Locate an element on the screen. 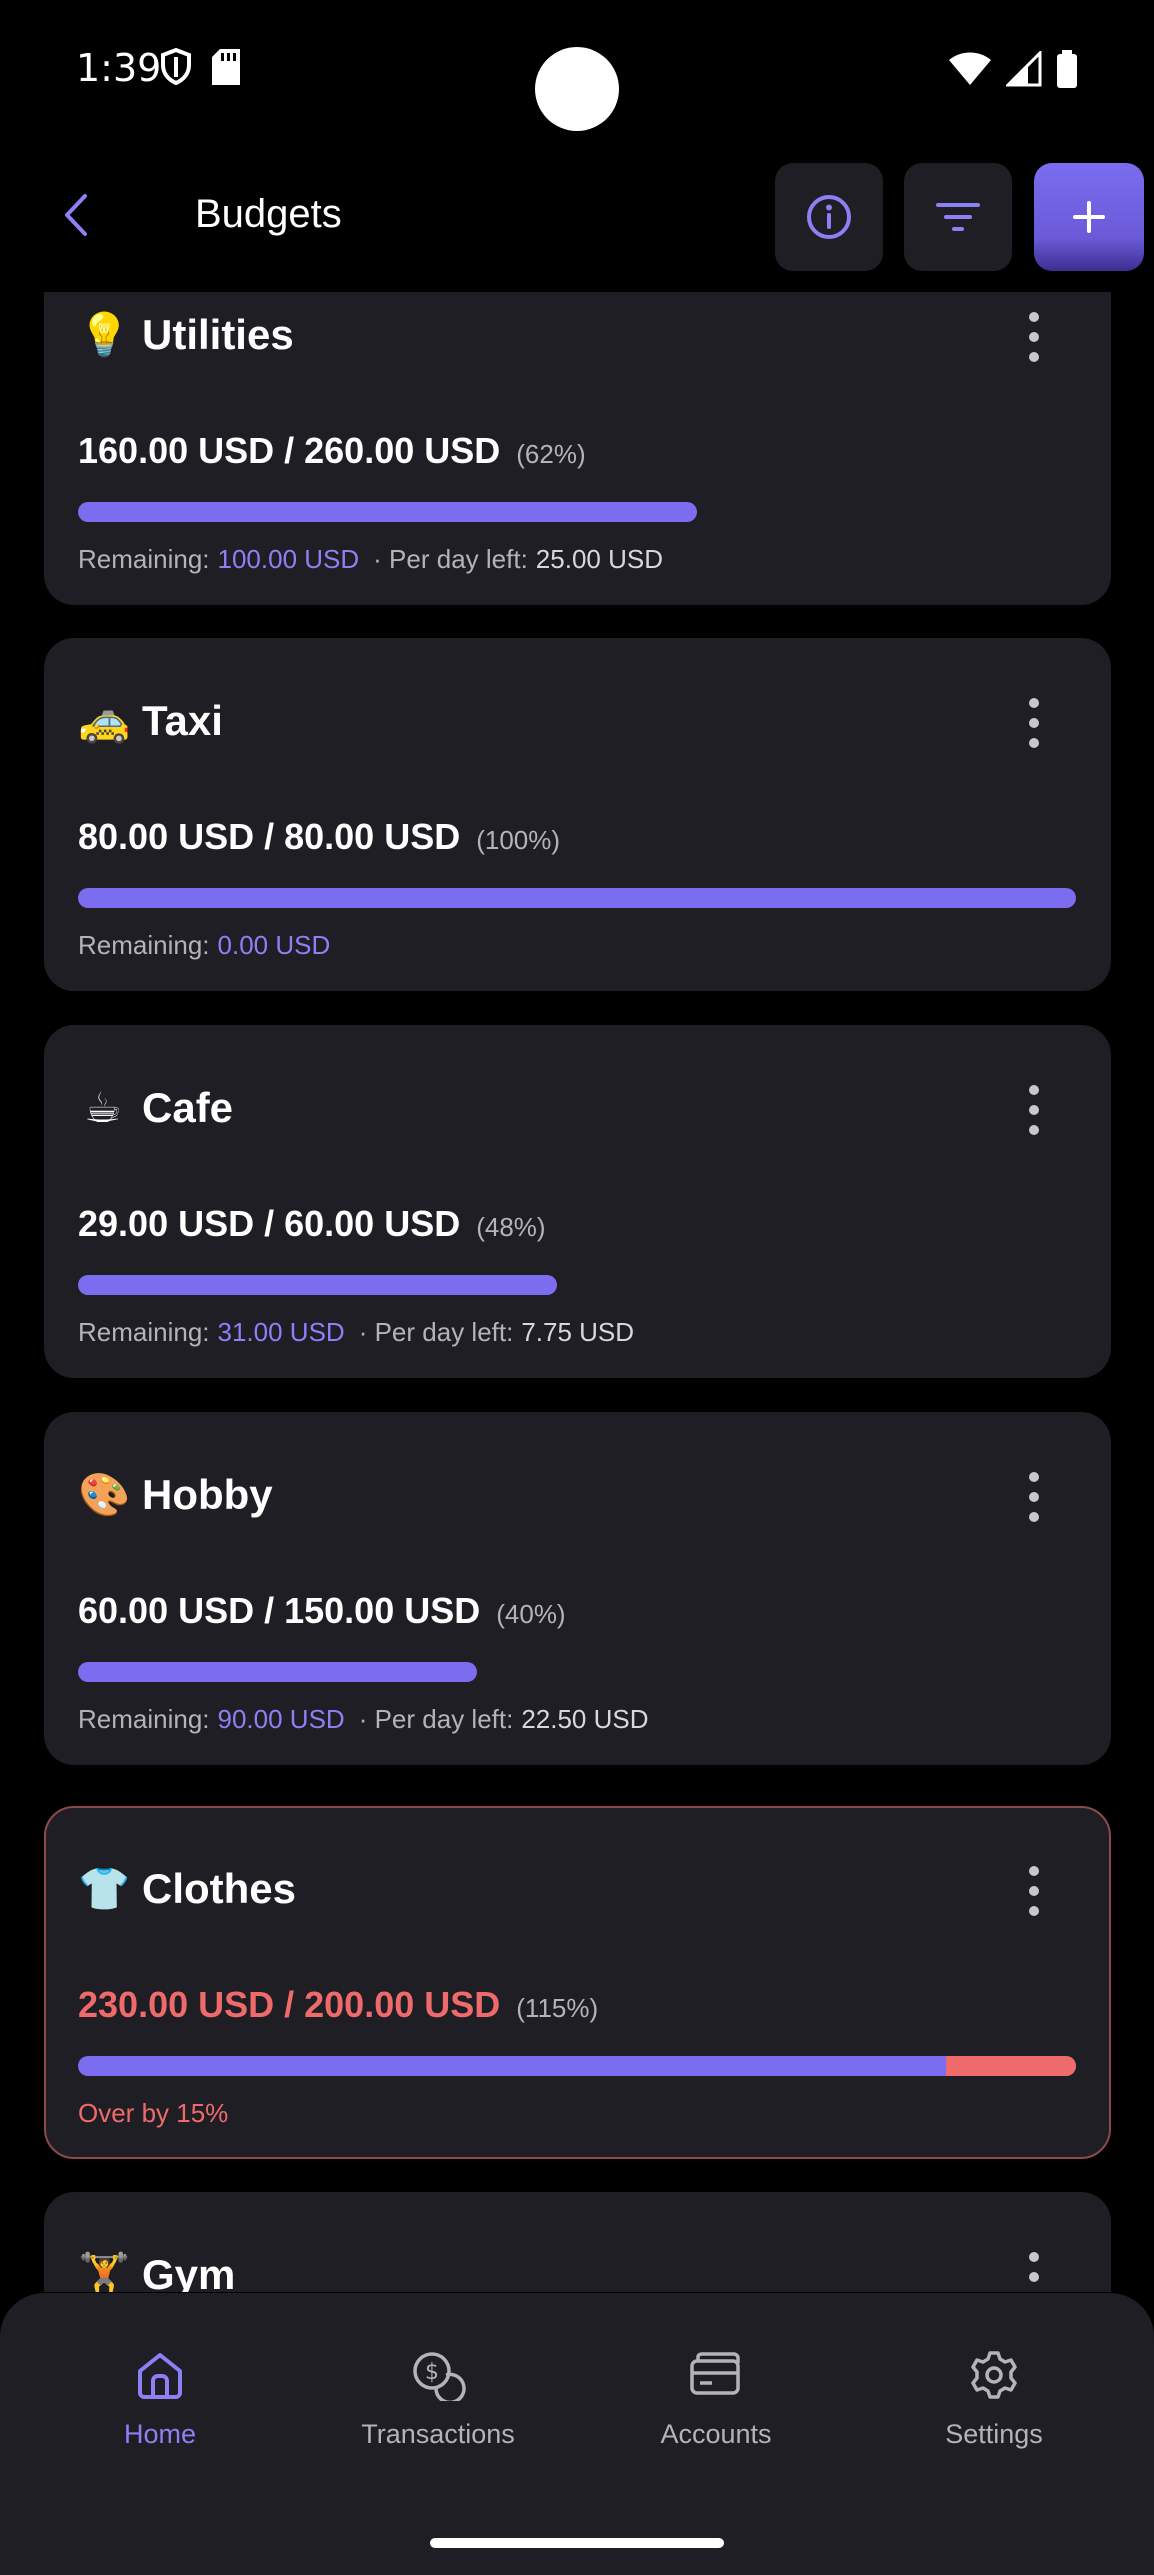 Image resolution: width=1154 pixels, height=2575 pixels. filter-icon is located at coordinates (958, 217).